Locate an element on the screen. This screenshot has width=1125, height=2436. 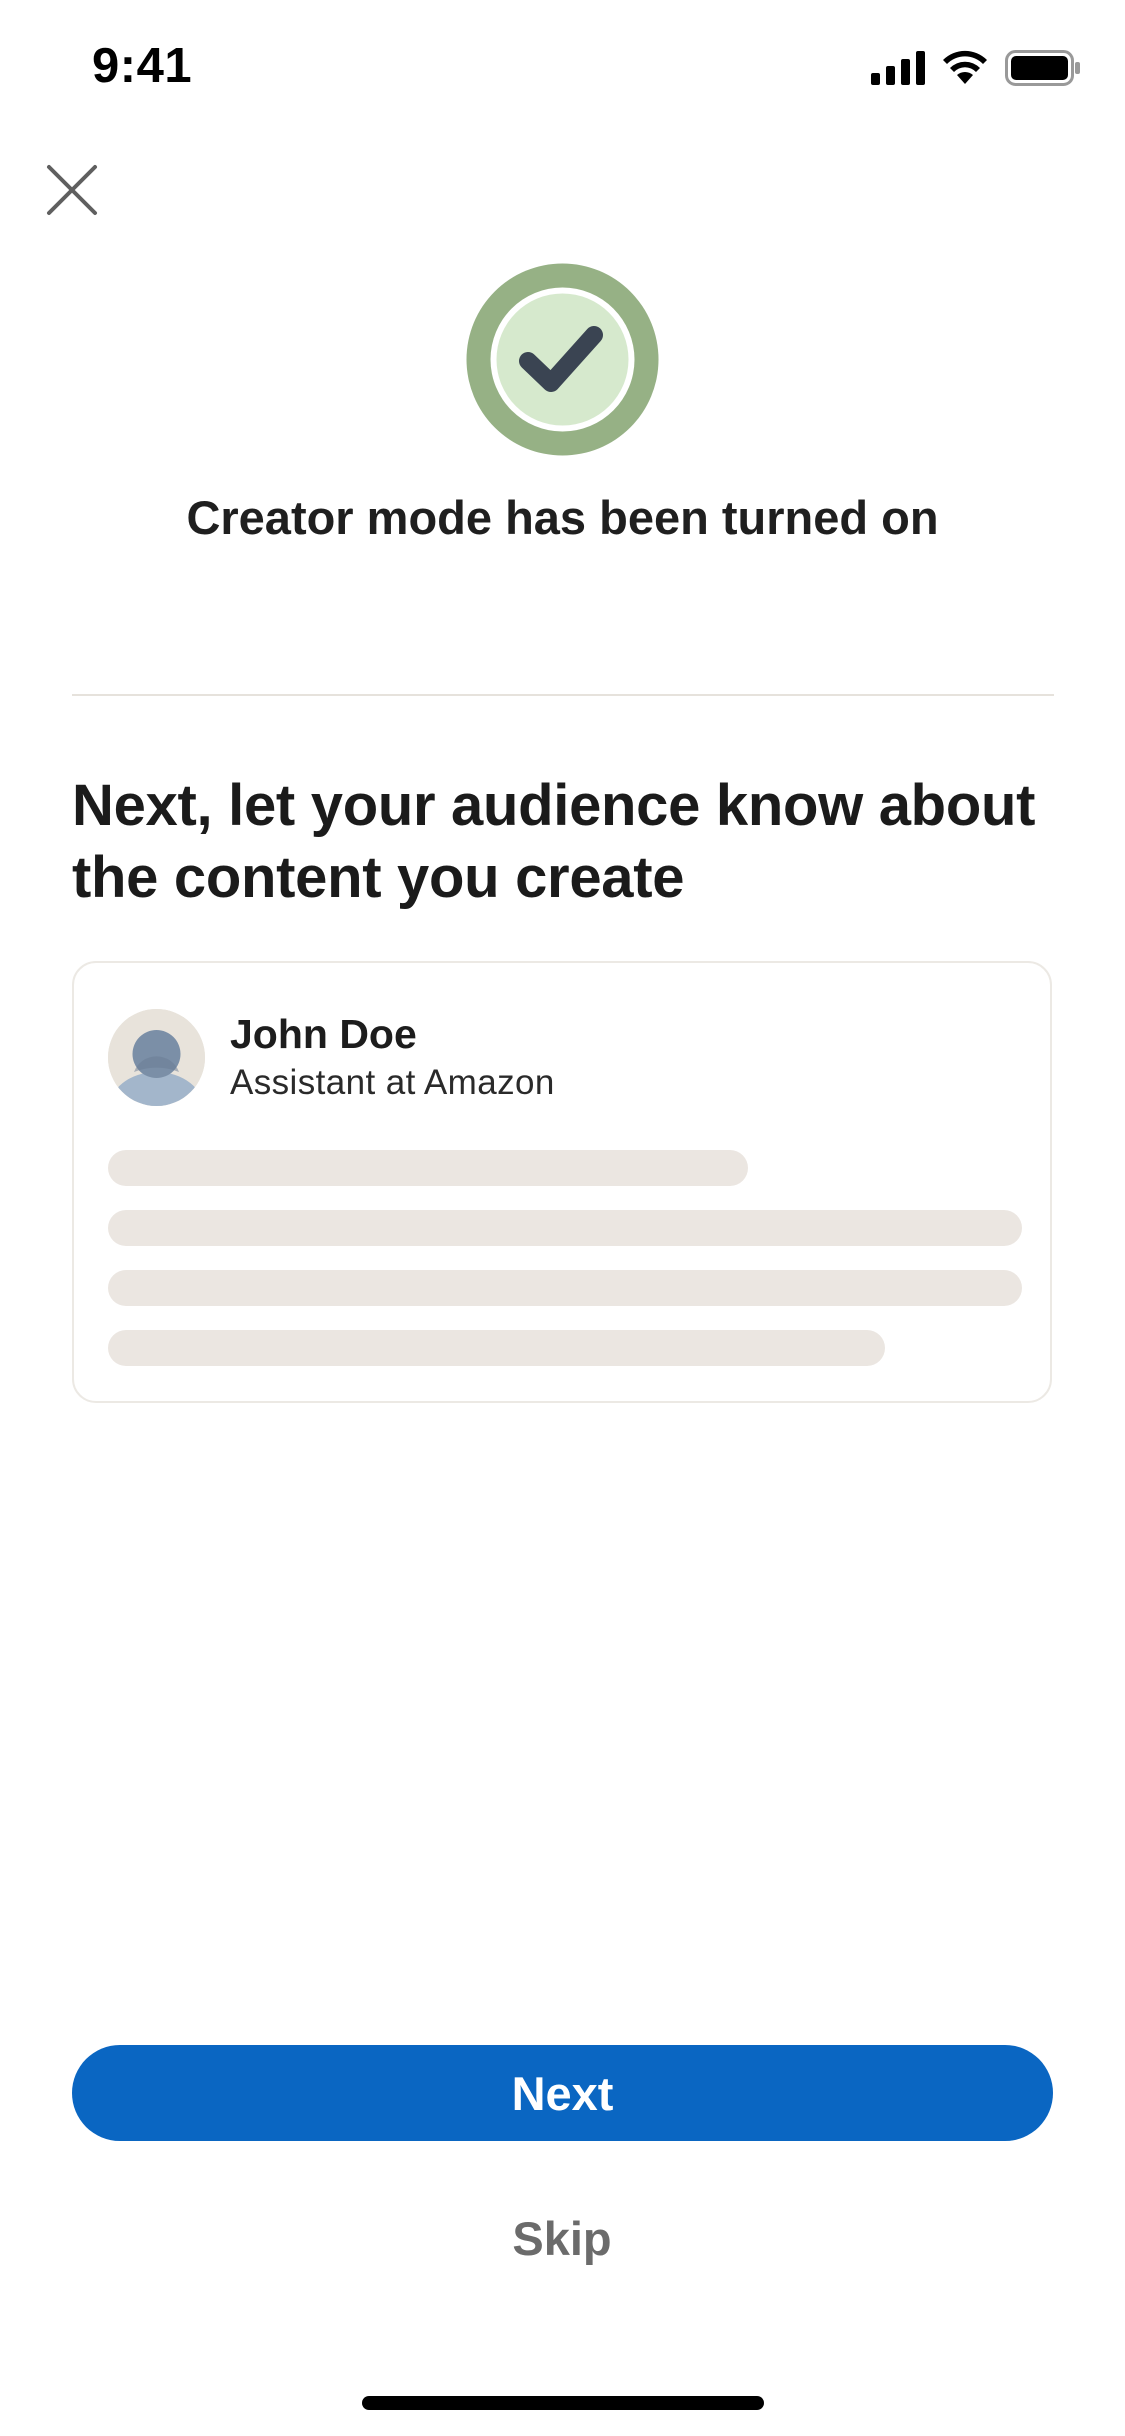
checkmark-icon is located at coordinates (562, 359).